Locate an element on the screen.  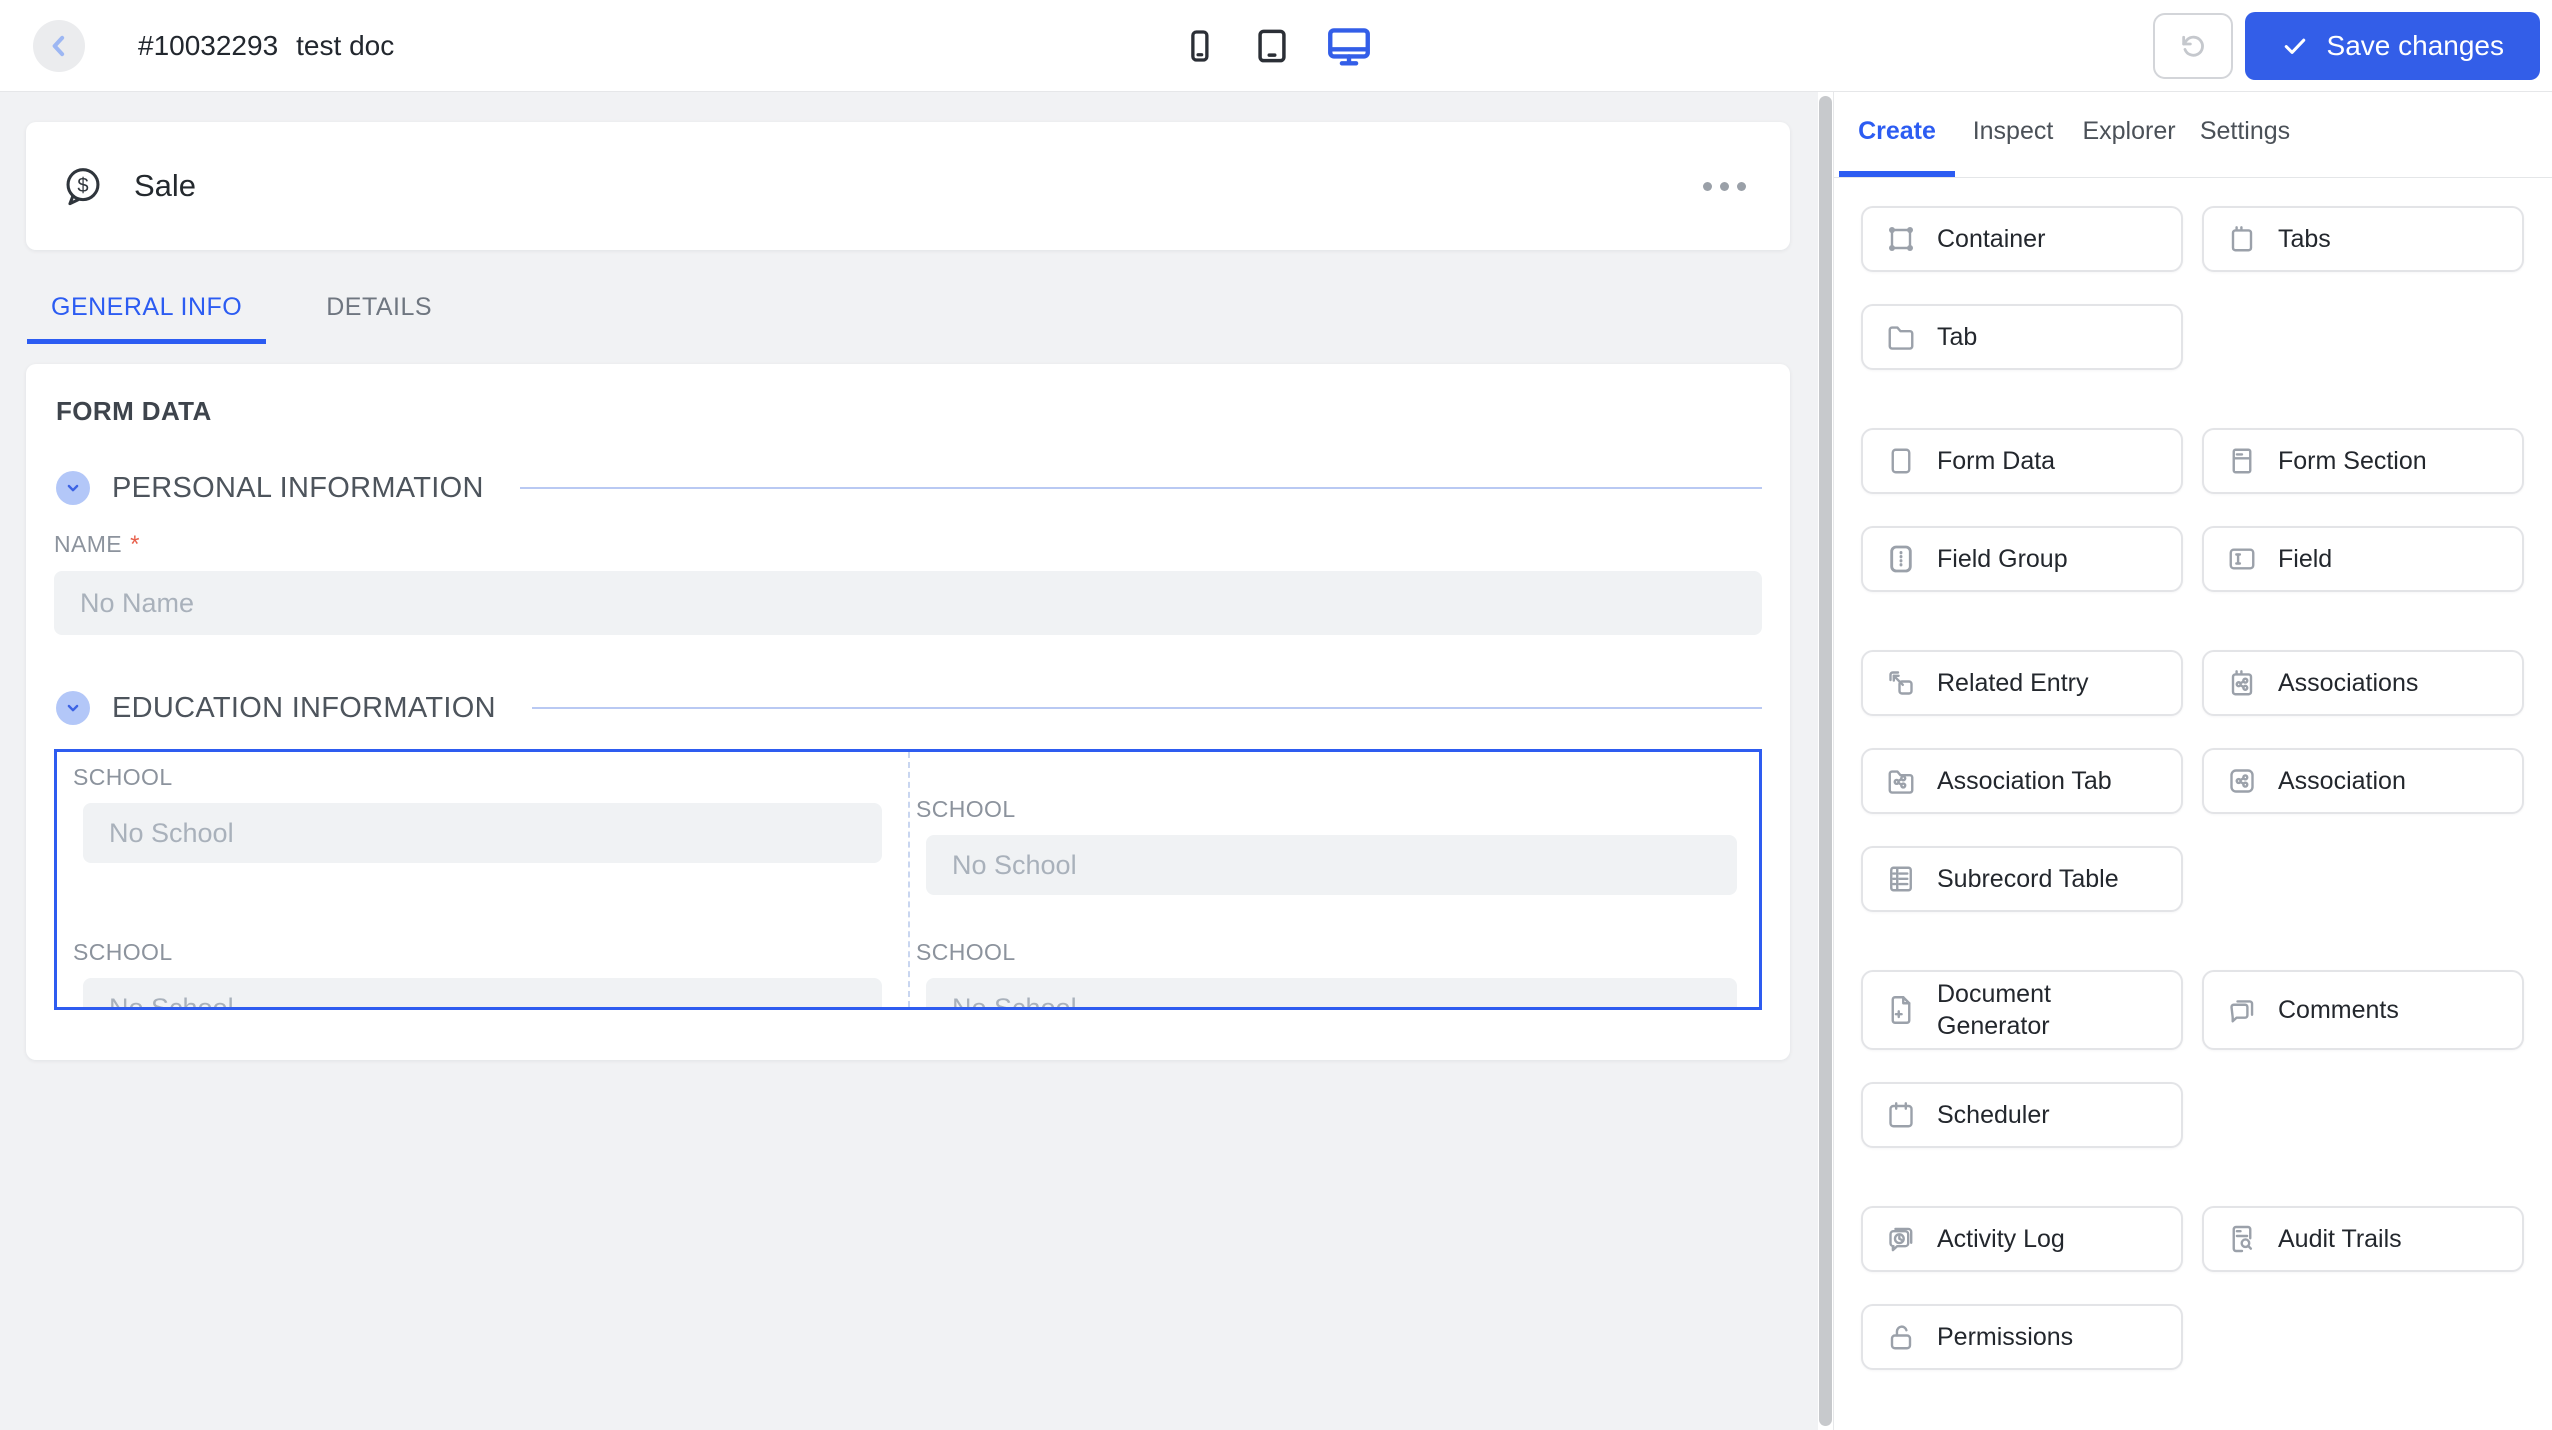
component-form-section-button: Form Section is located at coordinates (2363, 461).